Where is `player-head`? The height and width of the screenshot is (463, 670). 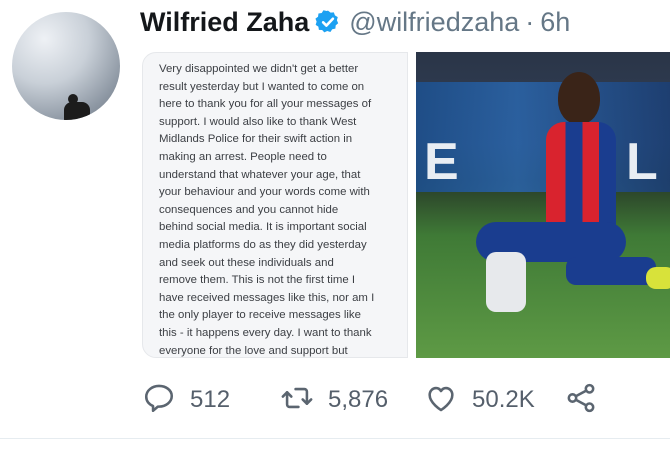 player-head is located at coordinates (579, 98).